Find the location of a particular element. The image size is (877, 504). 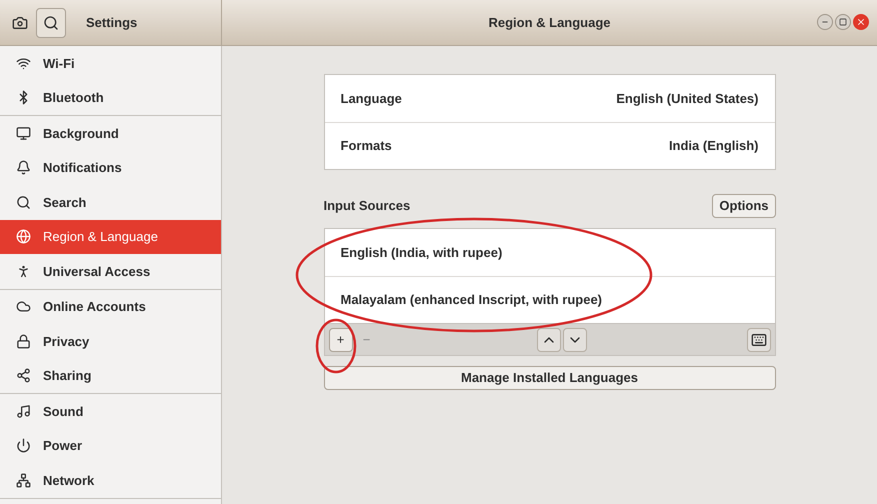

sidebar-item: Universal Access is located at coordinates (110, 271).